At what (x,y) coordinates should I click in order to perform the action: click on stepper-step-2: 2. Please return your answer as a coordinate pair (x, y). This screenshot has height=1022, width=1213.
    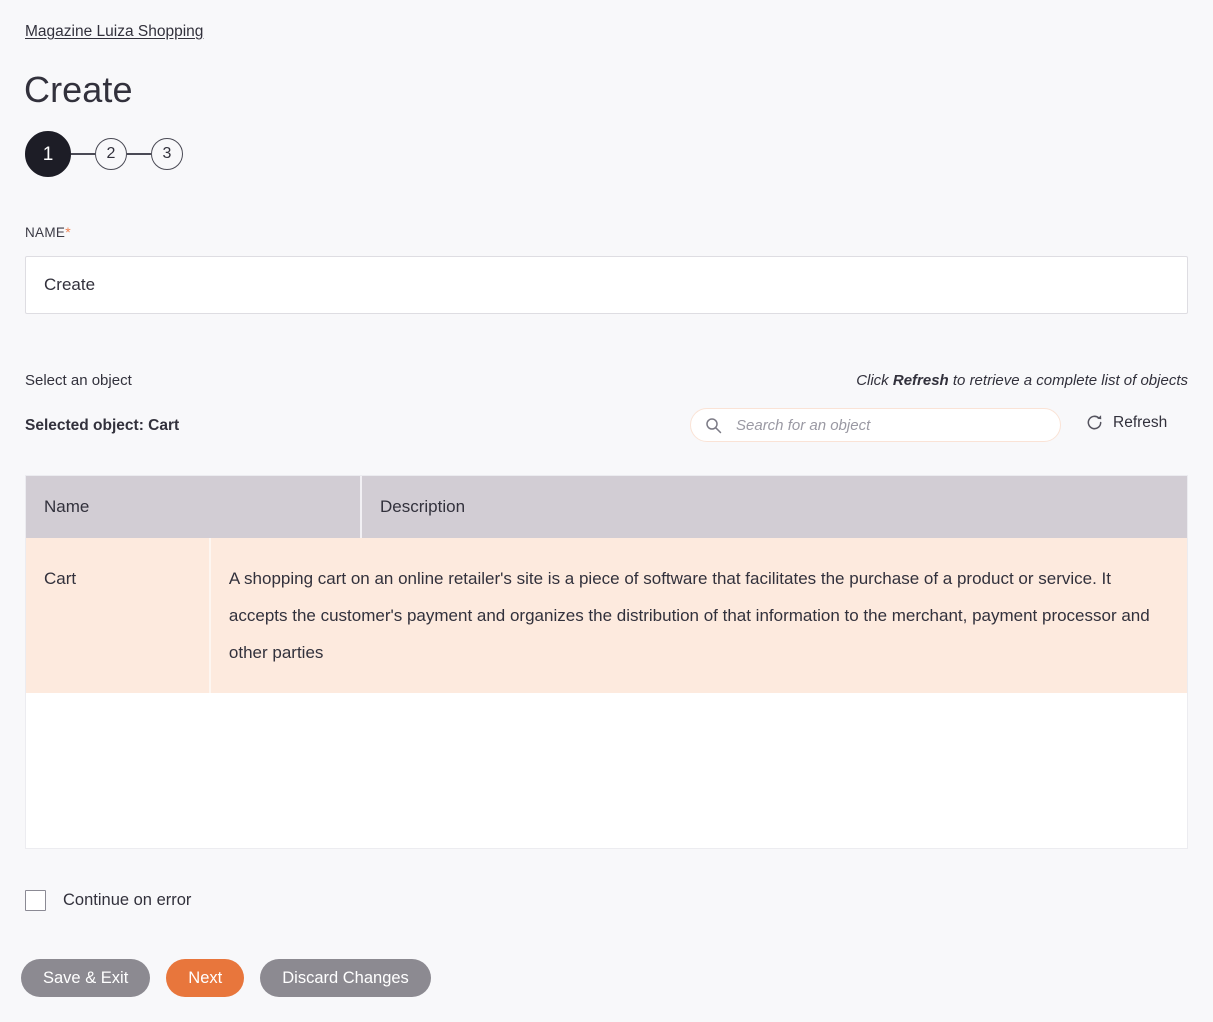
    Looking at the image, I should click on (111, 154).